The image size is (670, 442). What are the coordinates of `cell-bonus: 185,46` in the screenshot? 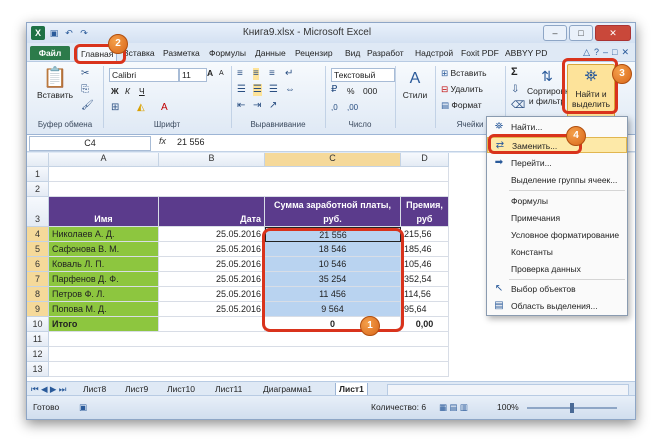 It's located at (425, 249).